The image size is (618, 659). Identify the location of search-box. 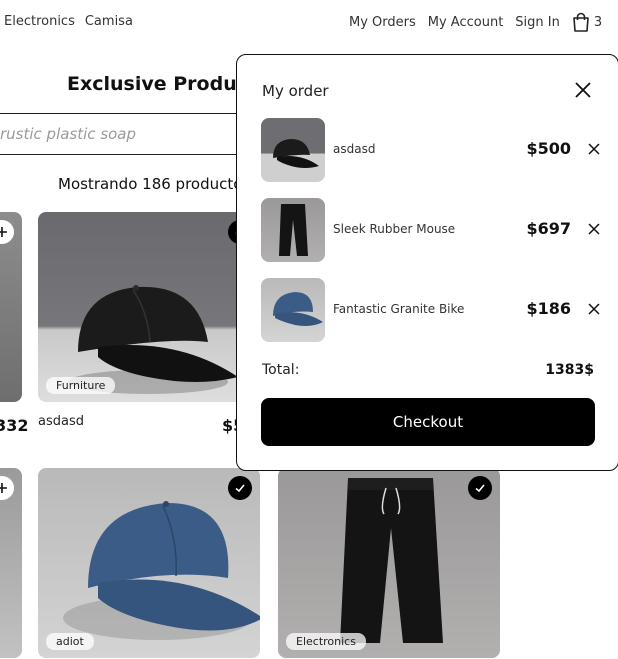
(125, 134).